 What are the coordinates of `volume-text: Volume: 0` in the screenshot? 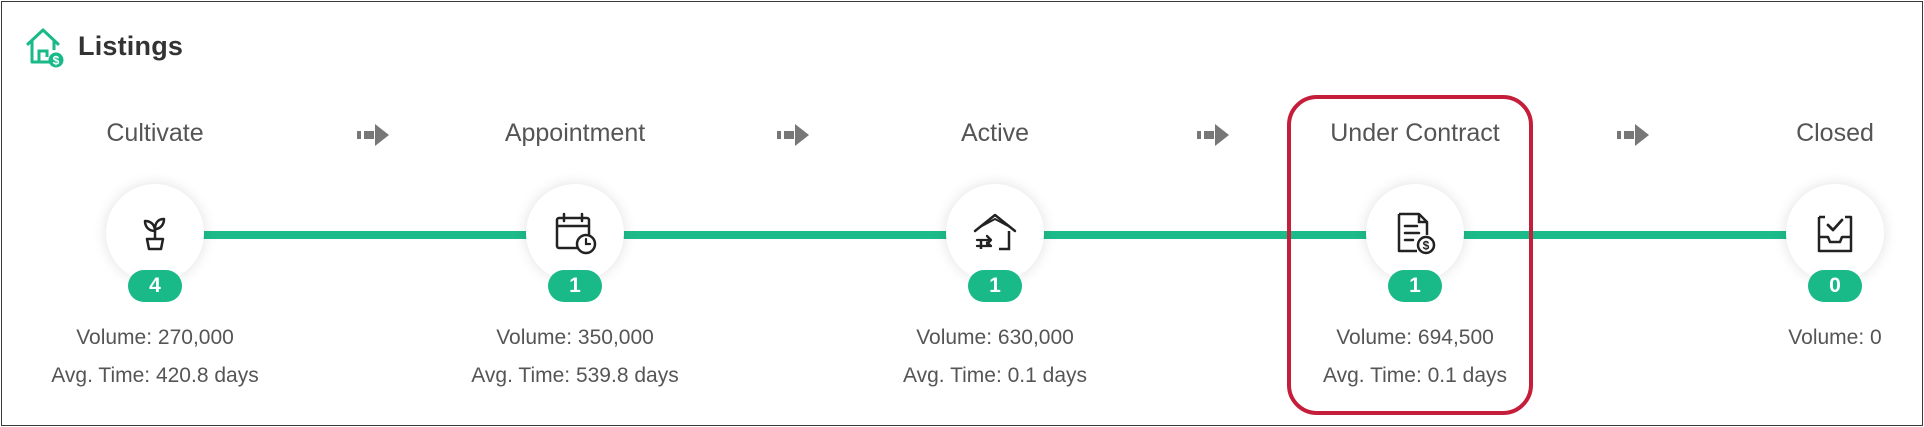 It's located at (1835, 337).